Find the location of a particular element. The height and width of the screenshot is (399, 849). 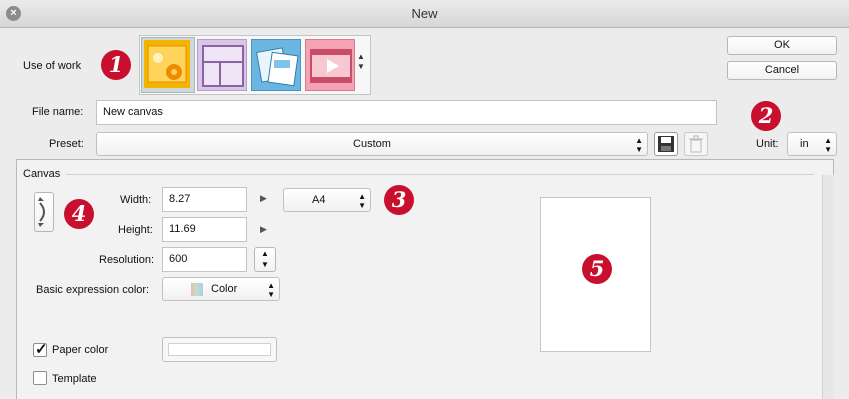

save-icon is located at coordinates (666, 144).